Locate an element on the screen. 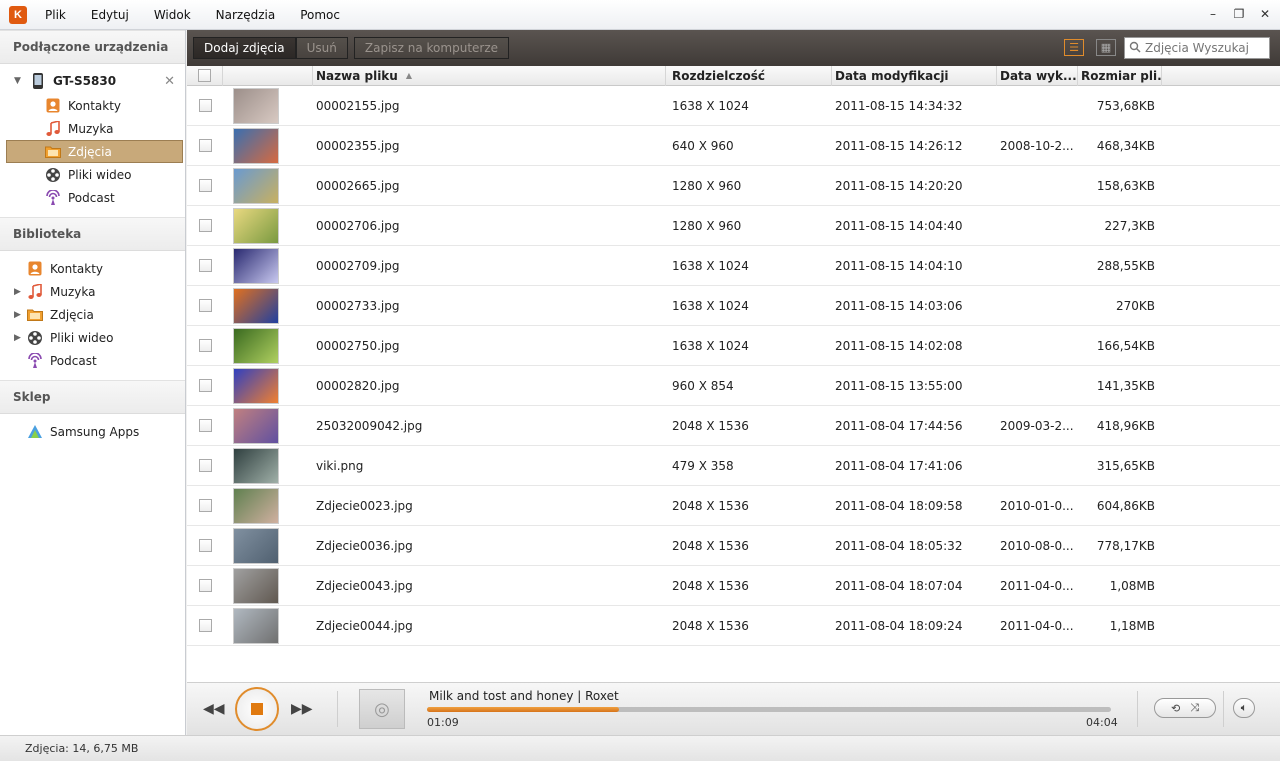 This screenshot has height=761, width=1280. column-header-filename: Nazwa pliku ▲ is located at coordinates (489, 75).